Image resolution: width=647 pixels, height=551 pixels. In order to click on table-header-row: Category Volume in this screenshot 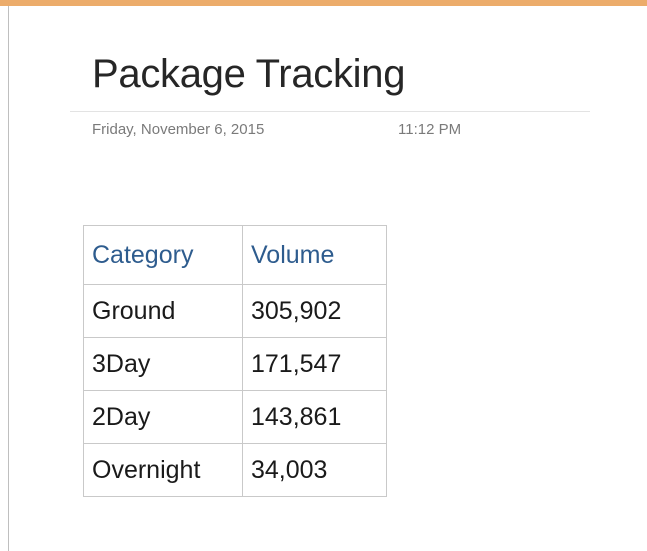, I will do `click(235, 255)`.